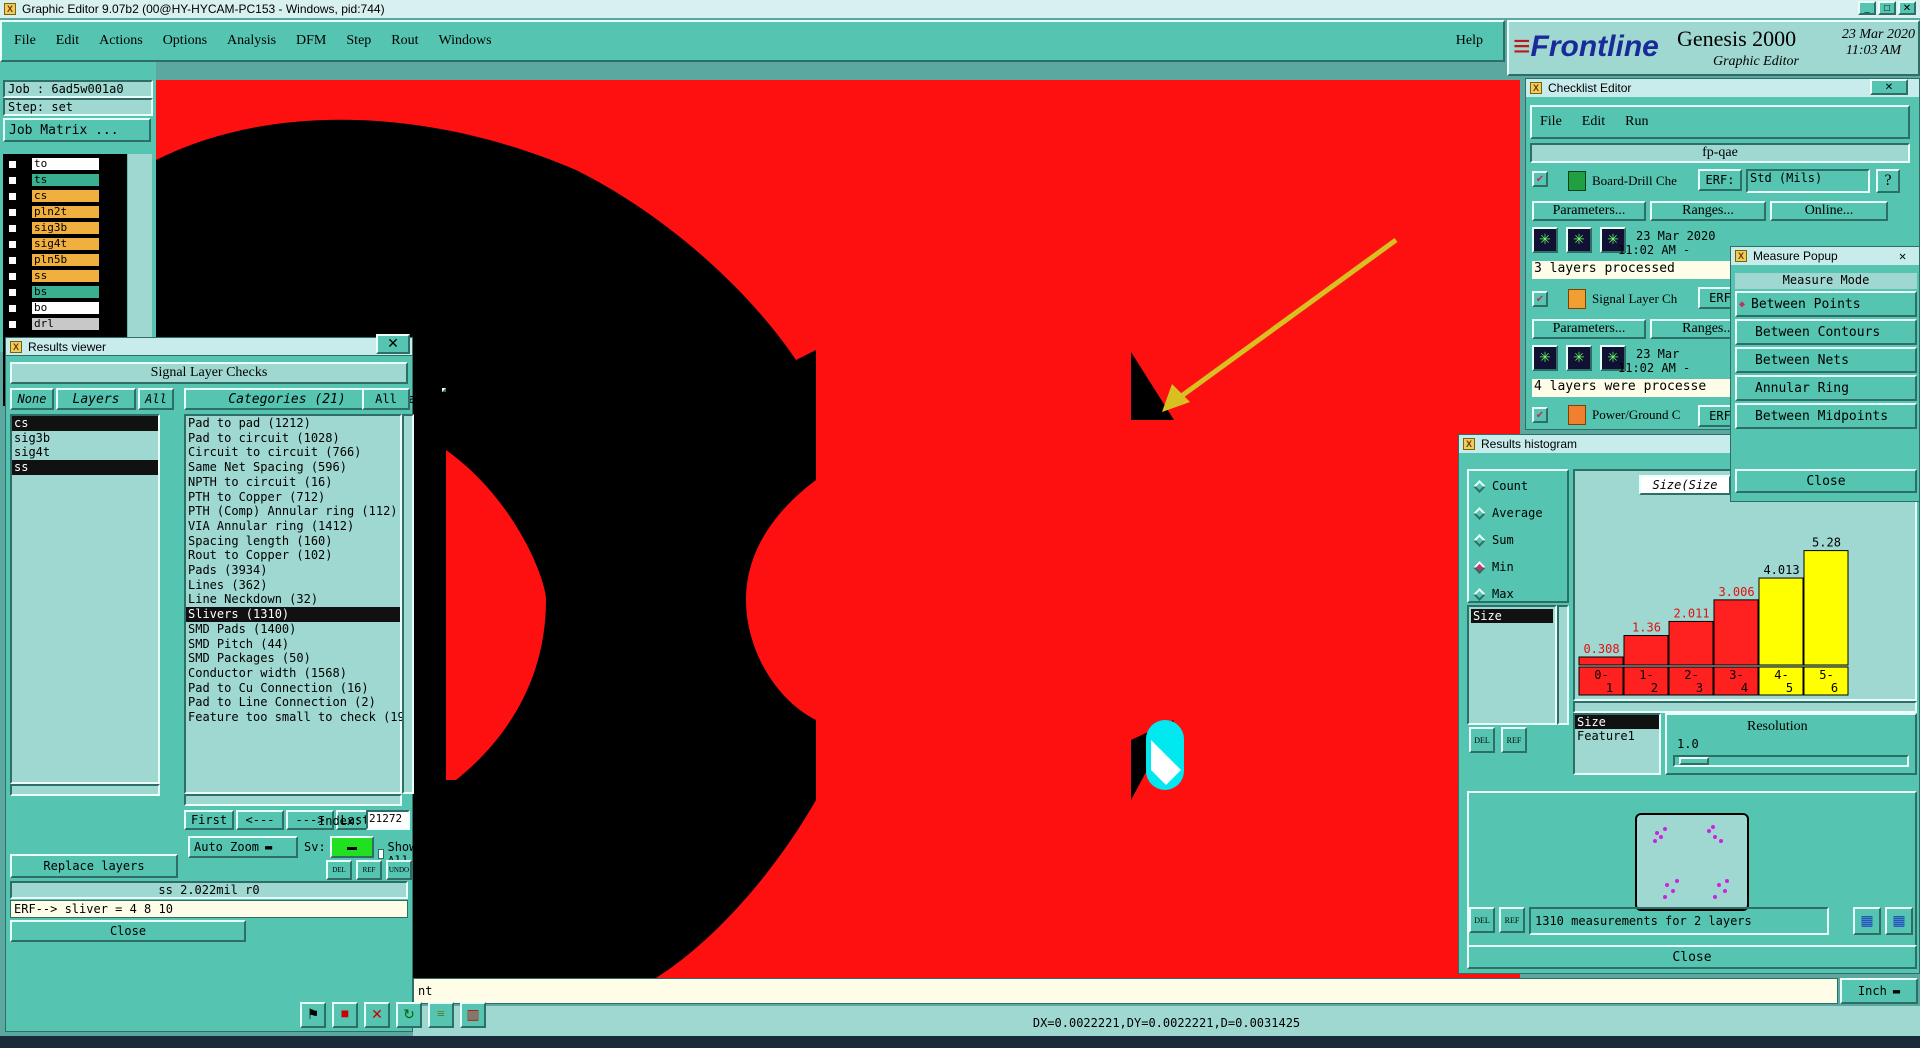 The height and width of the screenshot is (1048, 1920). I want to click on checklist-menu-file: File, so click(1551, 122).